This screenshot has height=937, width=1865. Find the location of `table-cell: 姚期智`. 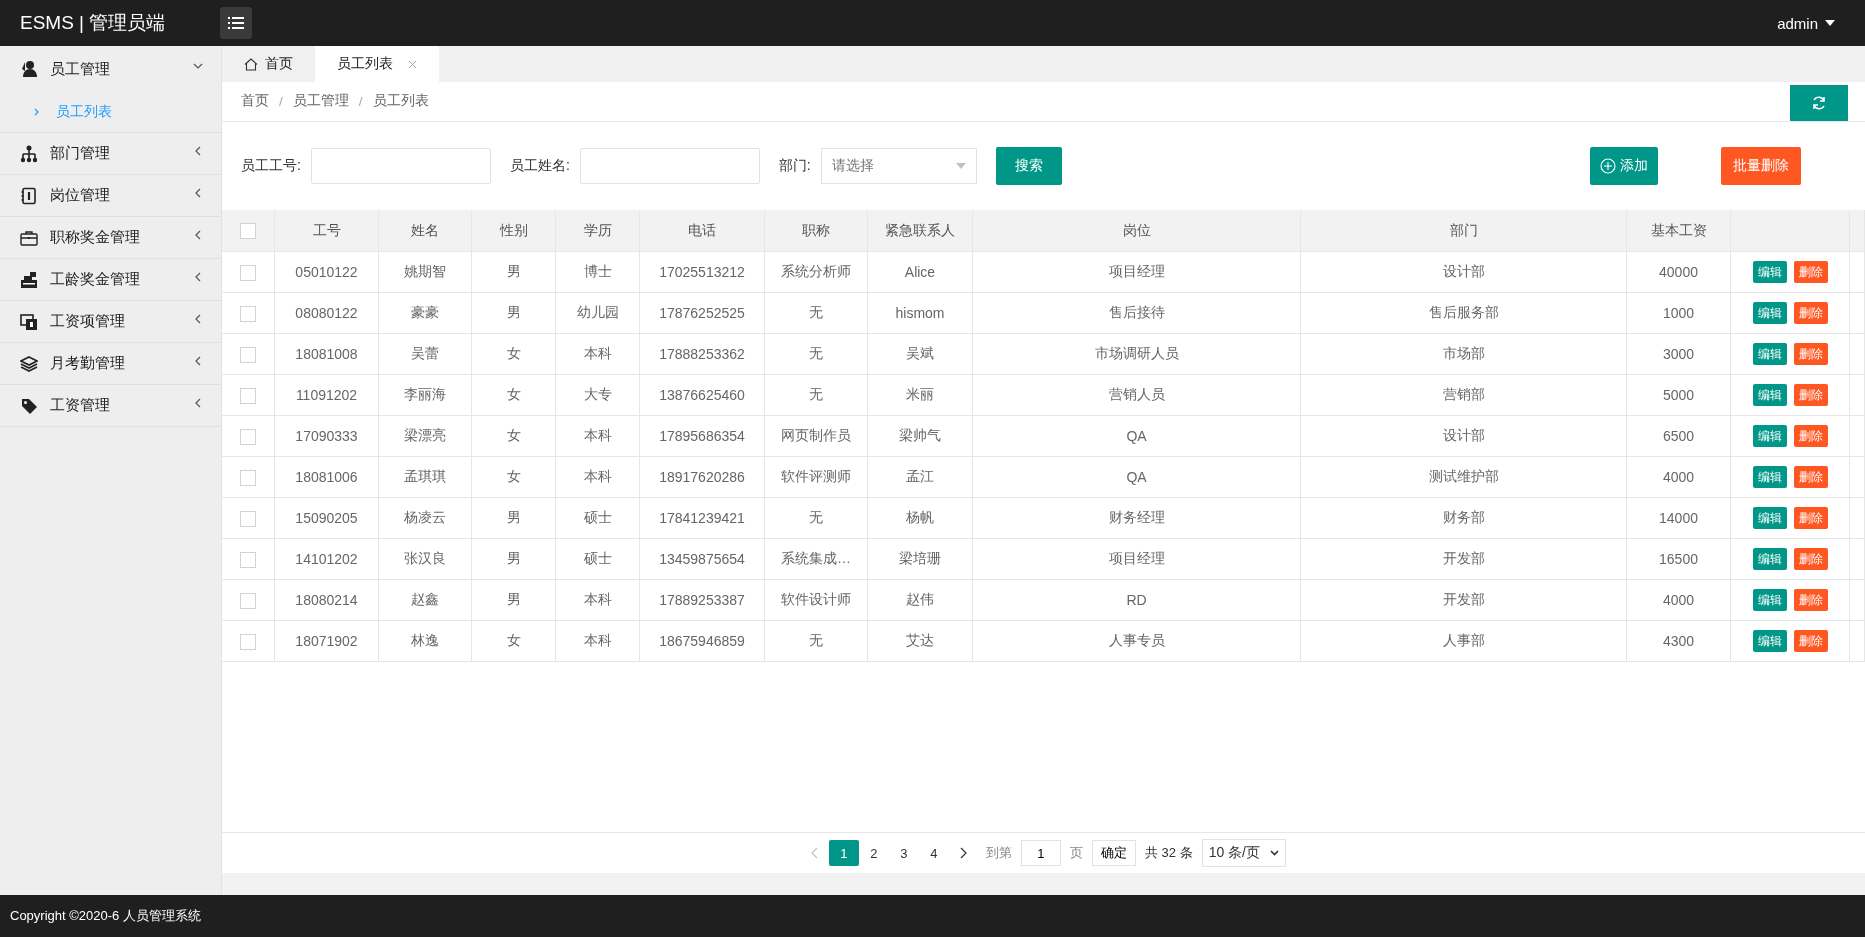

table-cell: 姚期智 is located at coordinates (425, 272).